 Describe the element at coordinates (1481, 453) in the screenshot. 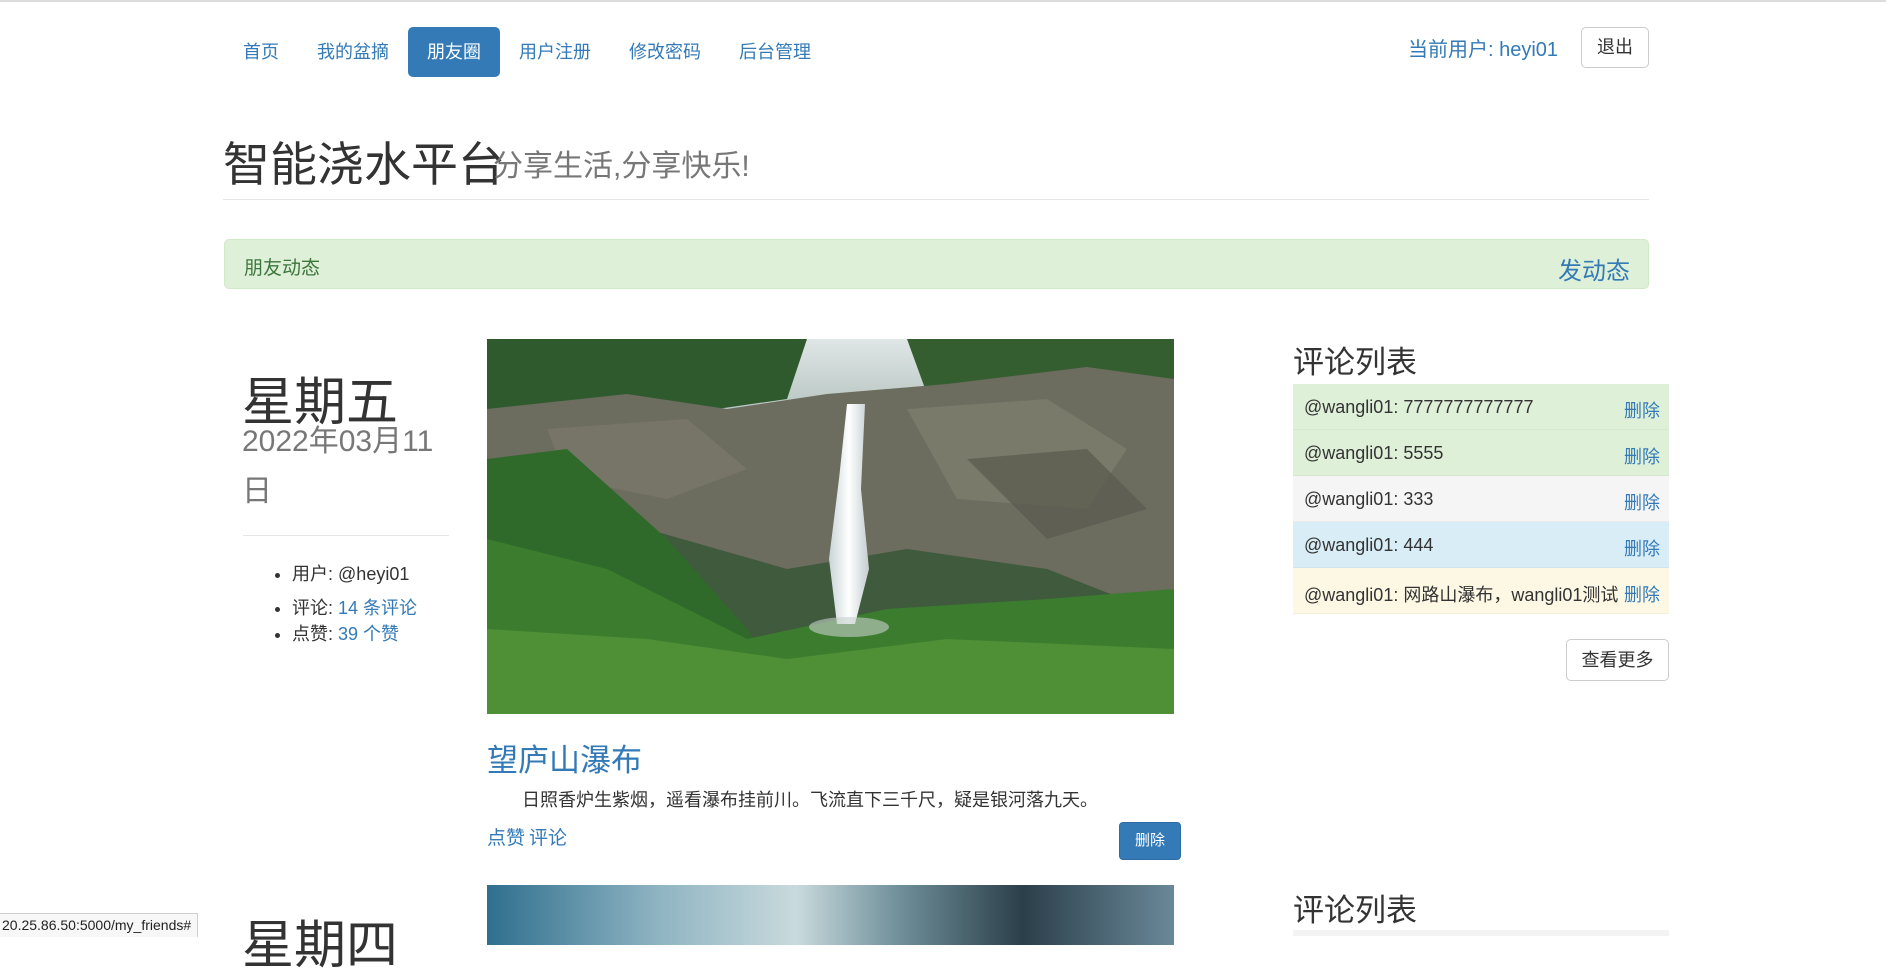

I see `comment-item: @wangli01: 5555 删除` at that location.